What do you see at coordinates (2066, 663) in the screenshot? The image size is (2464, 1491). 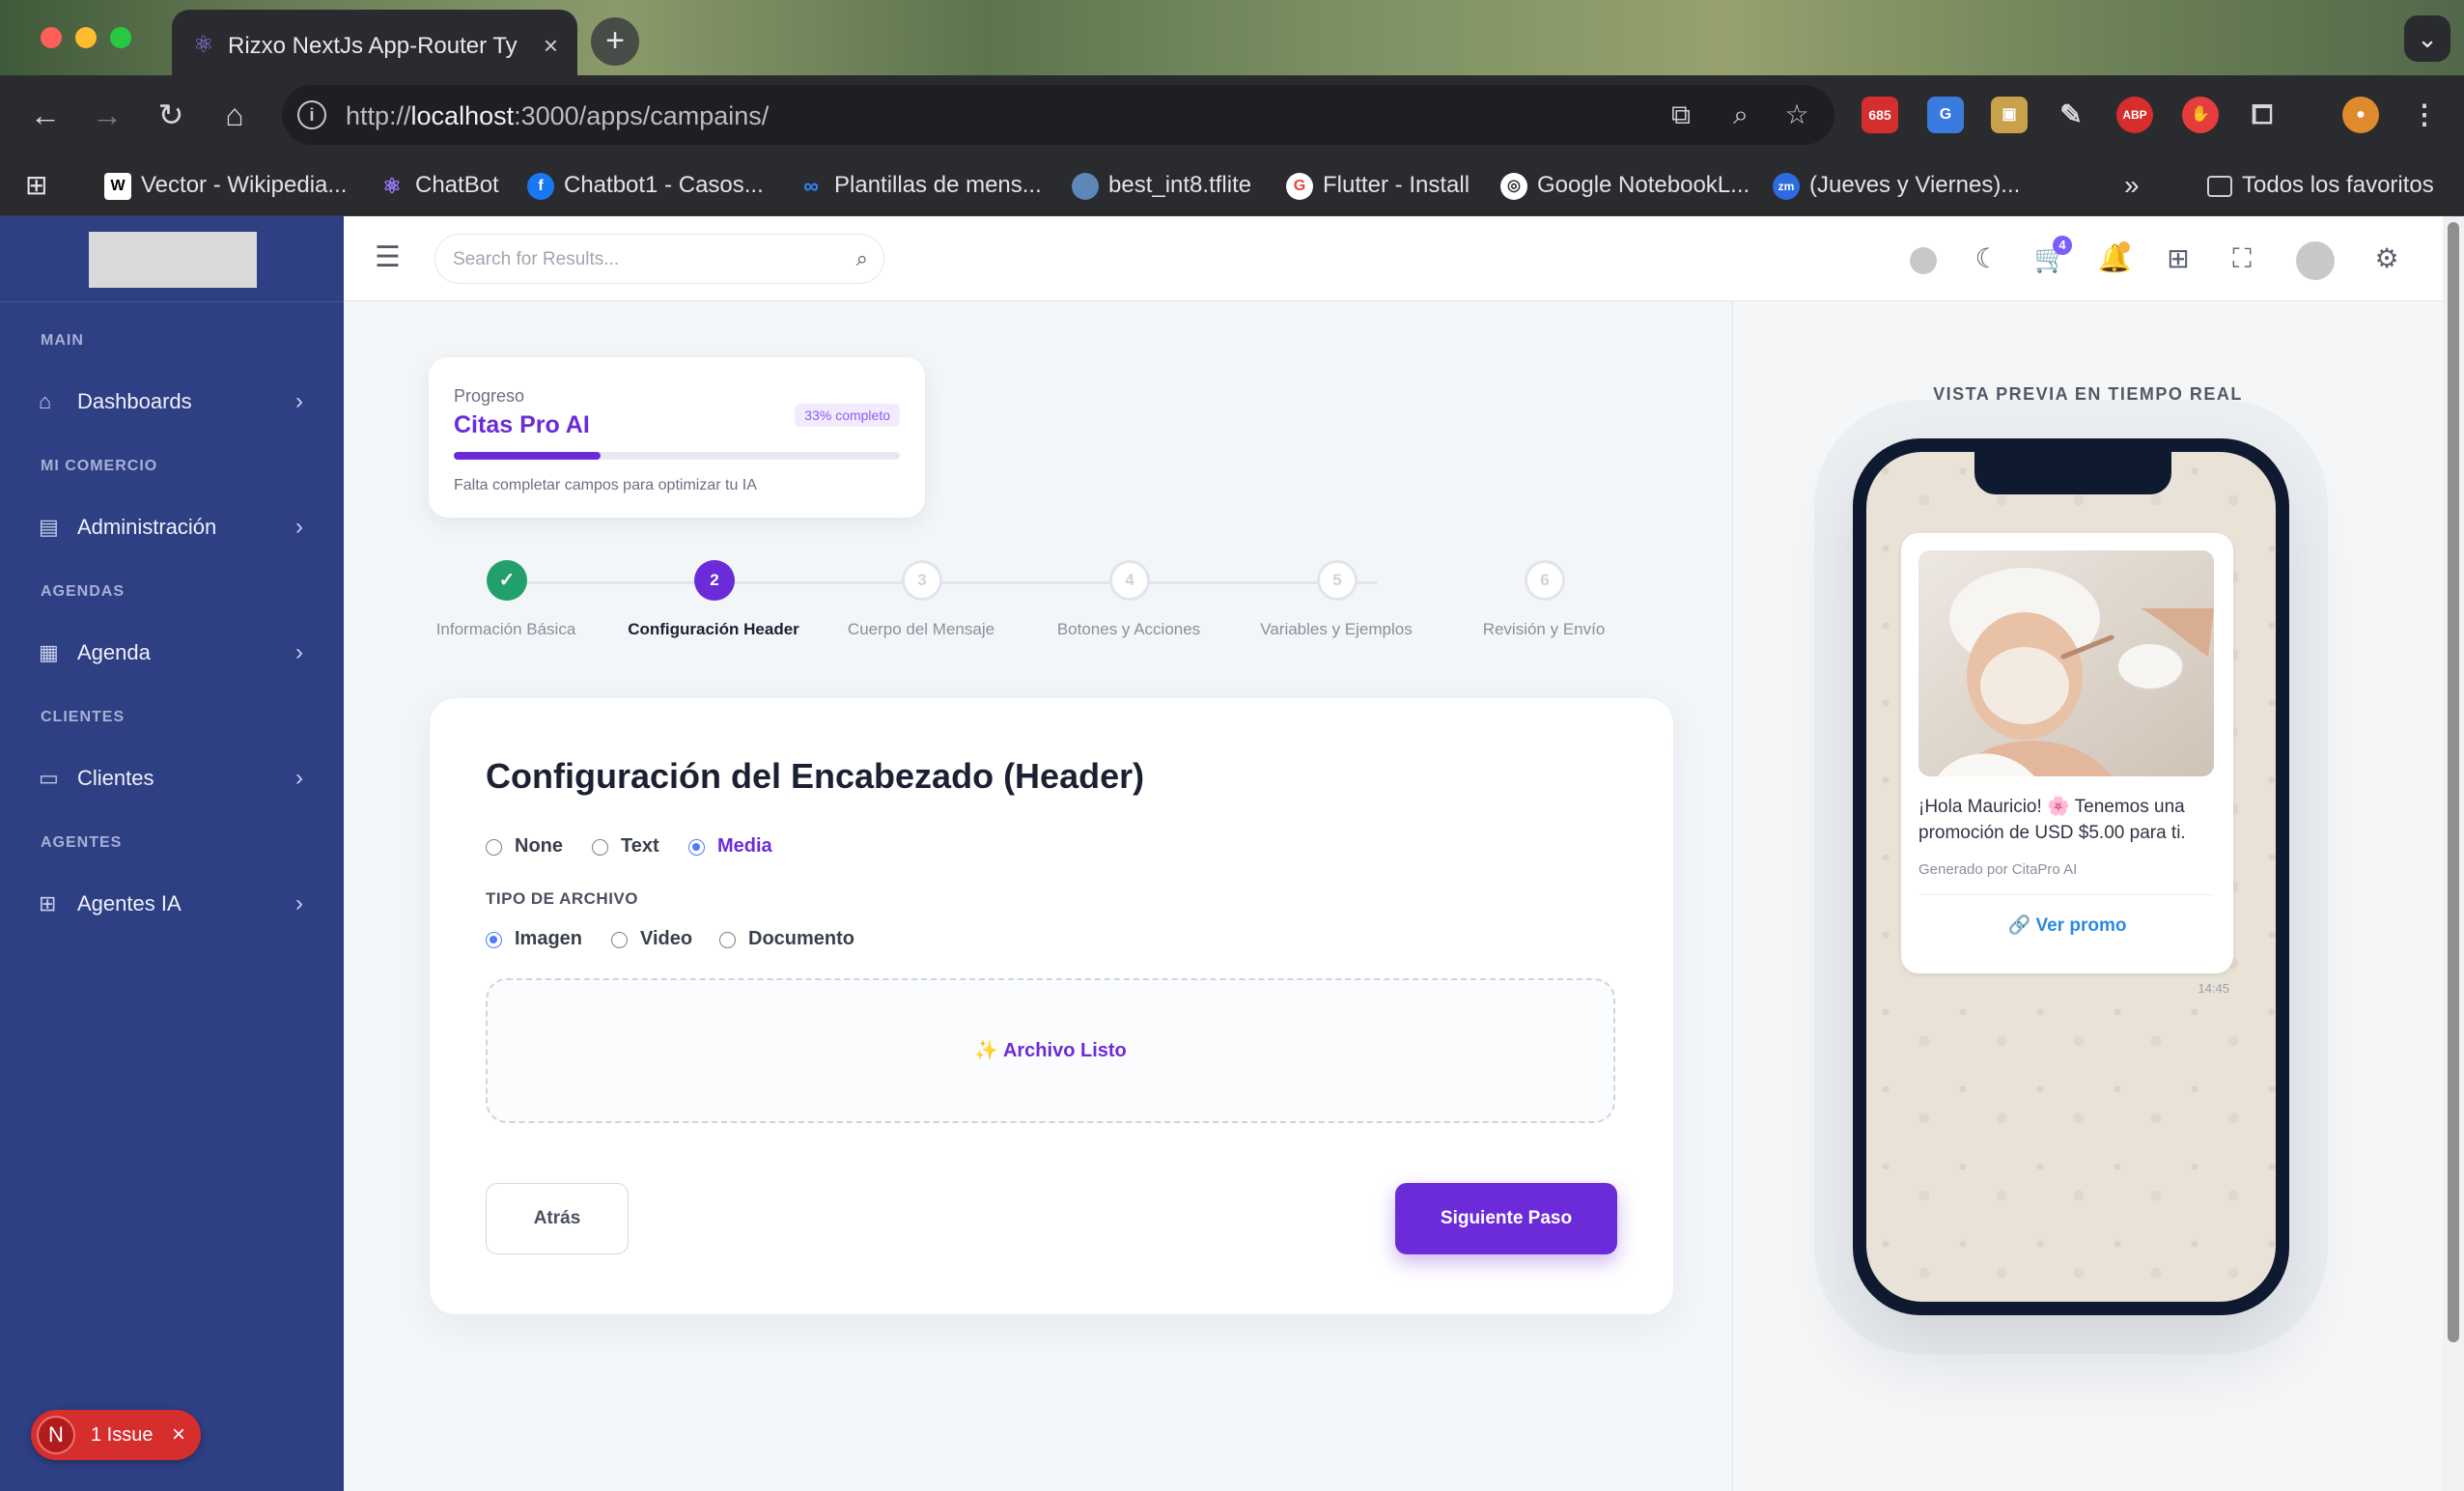 I see `header-image` at bounding box center [2066, 663].